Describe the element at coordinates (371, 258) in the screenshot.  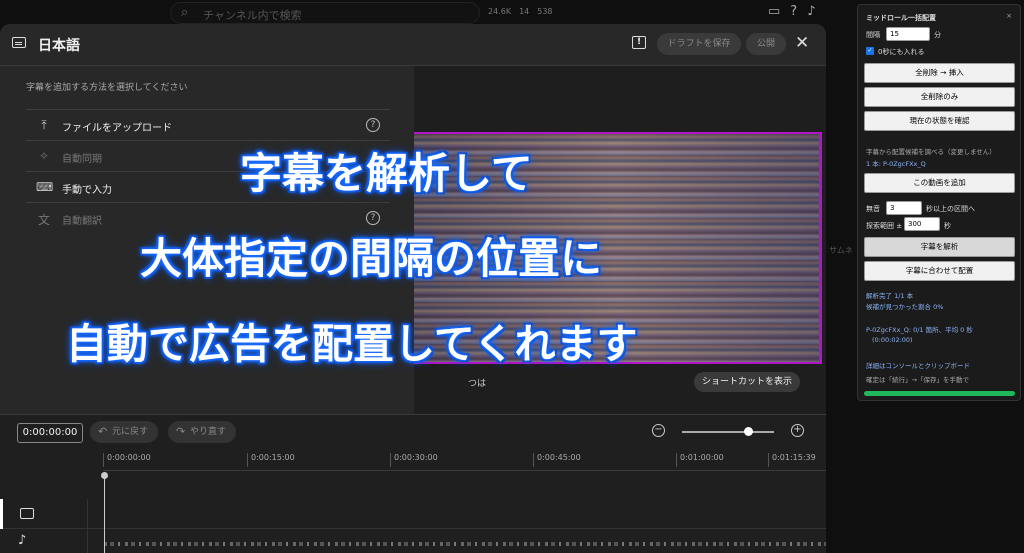
I see `overlay-caption-line2: 大体指定の間隔の位置に` at that location.